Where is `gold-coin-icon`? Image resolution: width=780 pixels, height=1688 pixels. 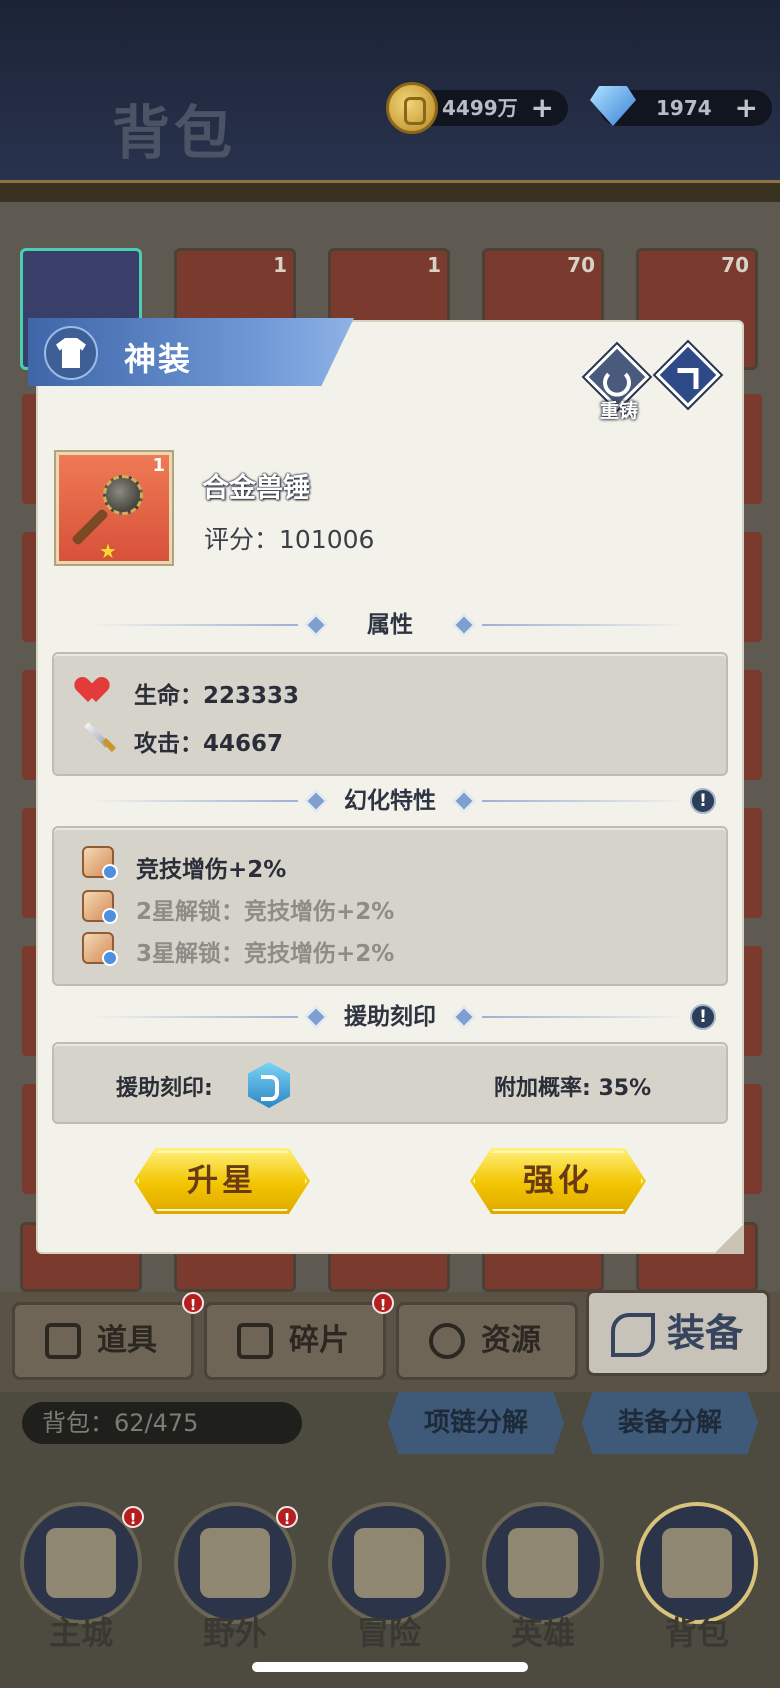 gold-coin-icon is located at coordinates (412, 108).